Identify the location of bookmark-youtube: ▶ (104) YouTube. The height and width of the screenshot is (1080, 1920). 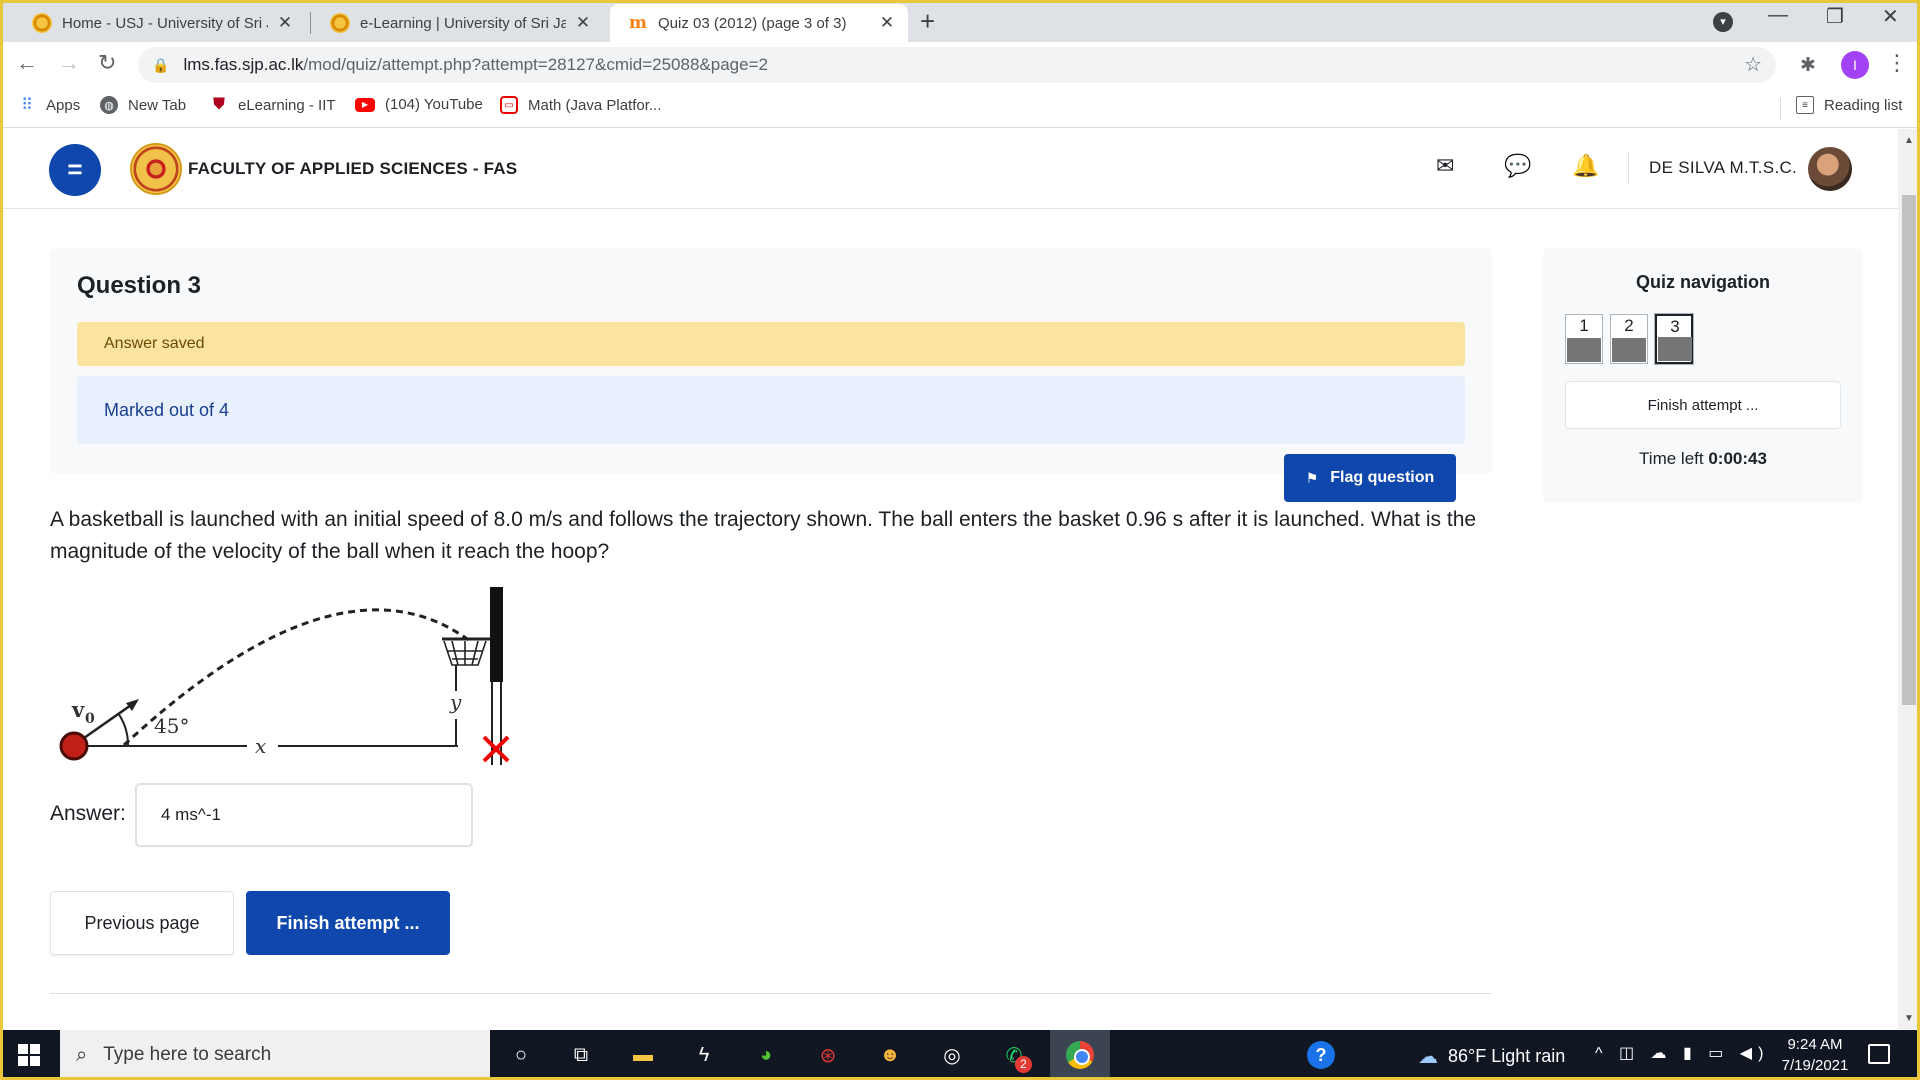
(419, 104).